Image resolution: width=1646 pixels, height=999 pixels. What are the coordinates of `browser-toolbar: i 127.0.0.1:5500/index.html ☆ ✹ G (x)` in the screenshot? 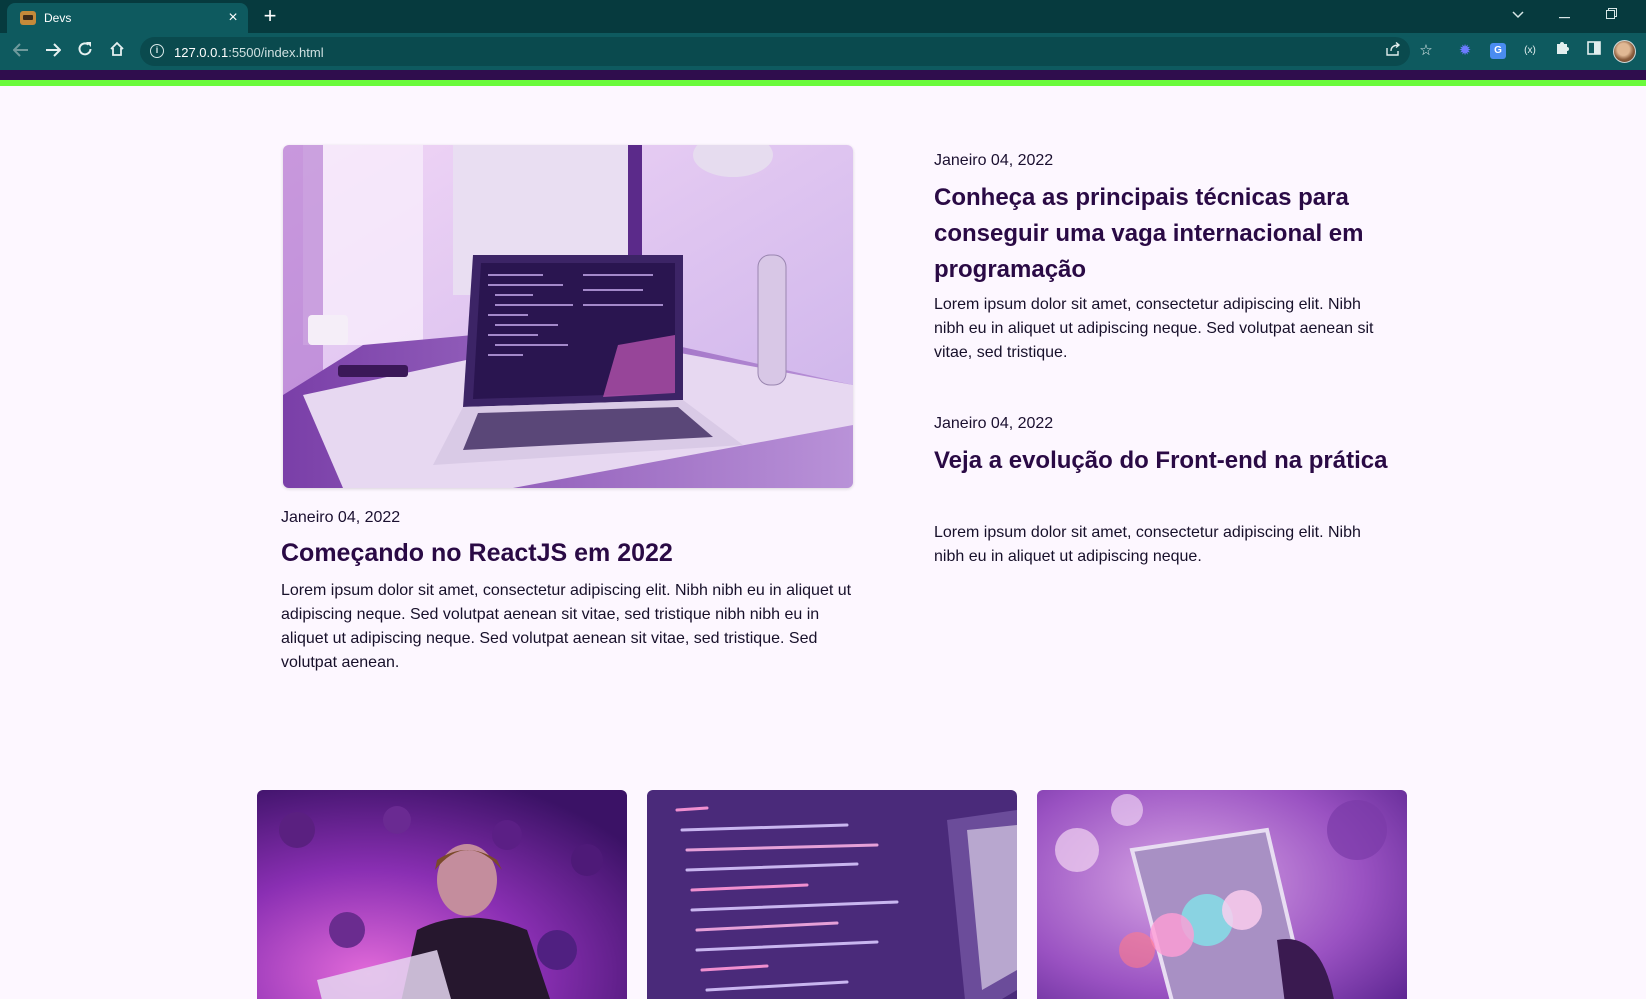 It's located at (823, 51).